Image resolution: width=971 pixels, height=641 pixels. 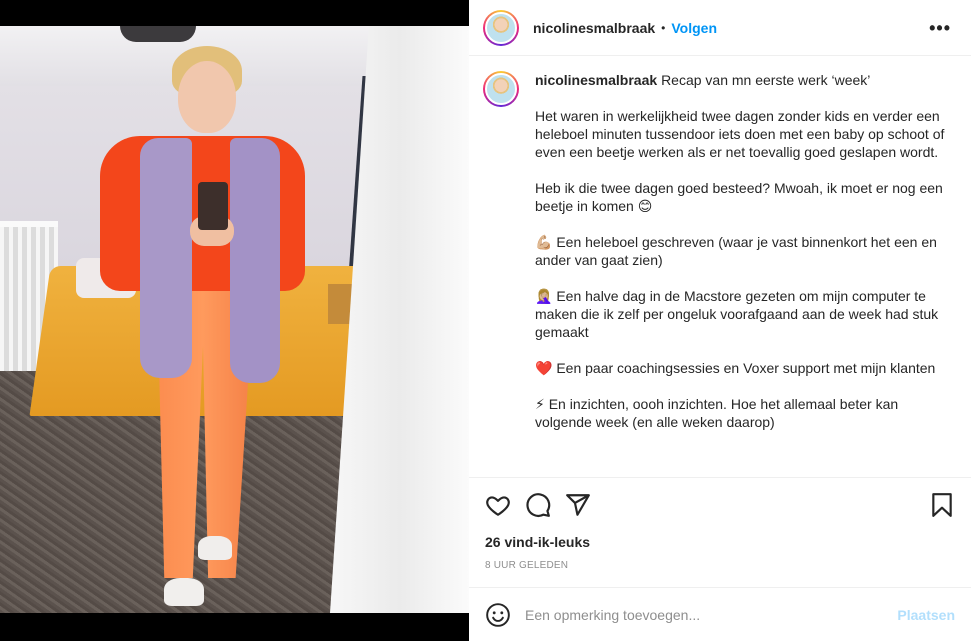 What do you see at coordinates (498, 505) in the screenshot?
I see `heart-icon` at bounding box center [498, 505].